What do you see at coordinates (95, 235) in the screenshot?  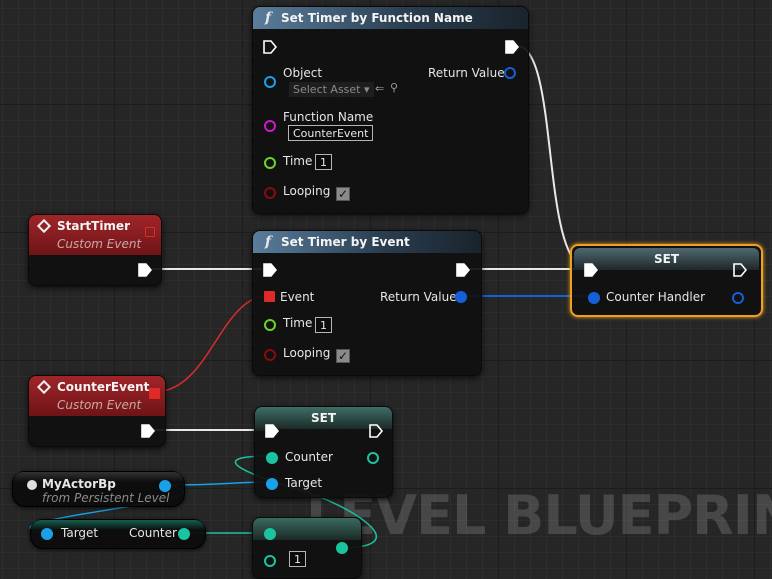 I see `node-header: StartTimer Custom Event` at bounding box center [95, 235].